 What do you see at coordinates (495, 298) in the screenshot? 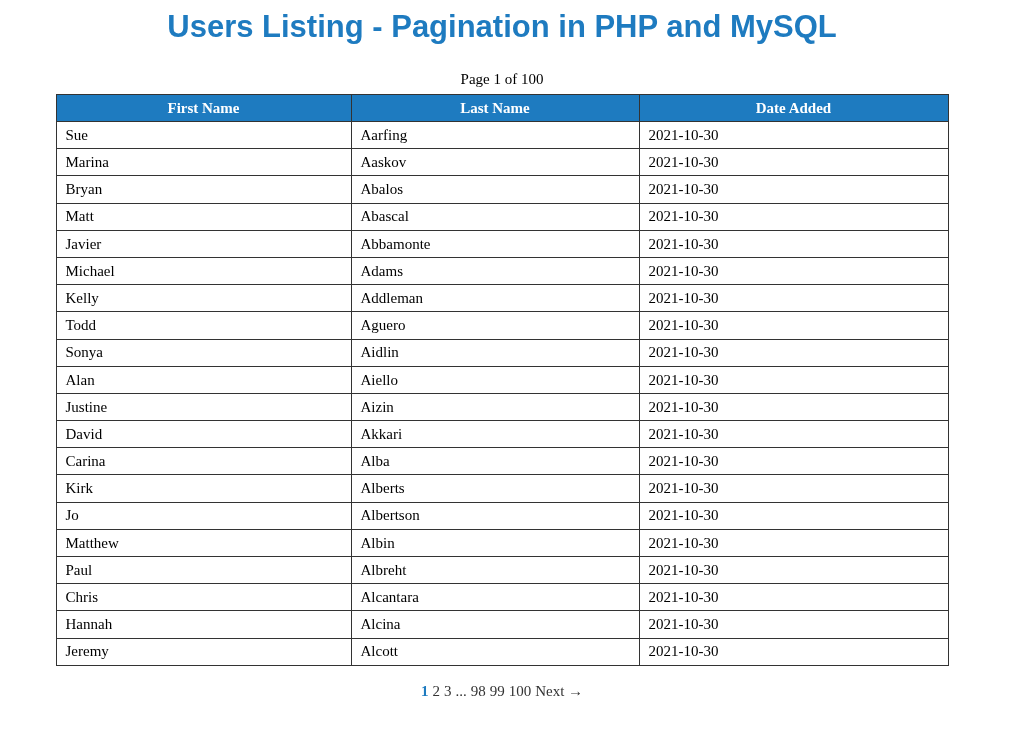
I see `table-cell: Addleman` at bounding box center [495, 298].